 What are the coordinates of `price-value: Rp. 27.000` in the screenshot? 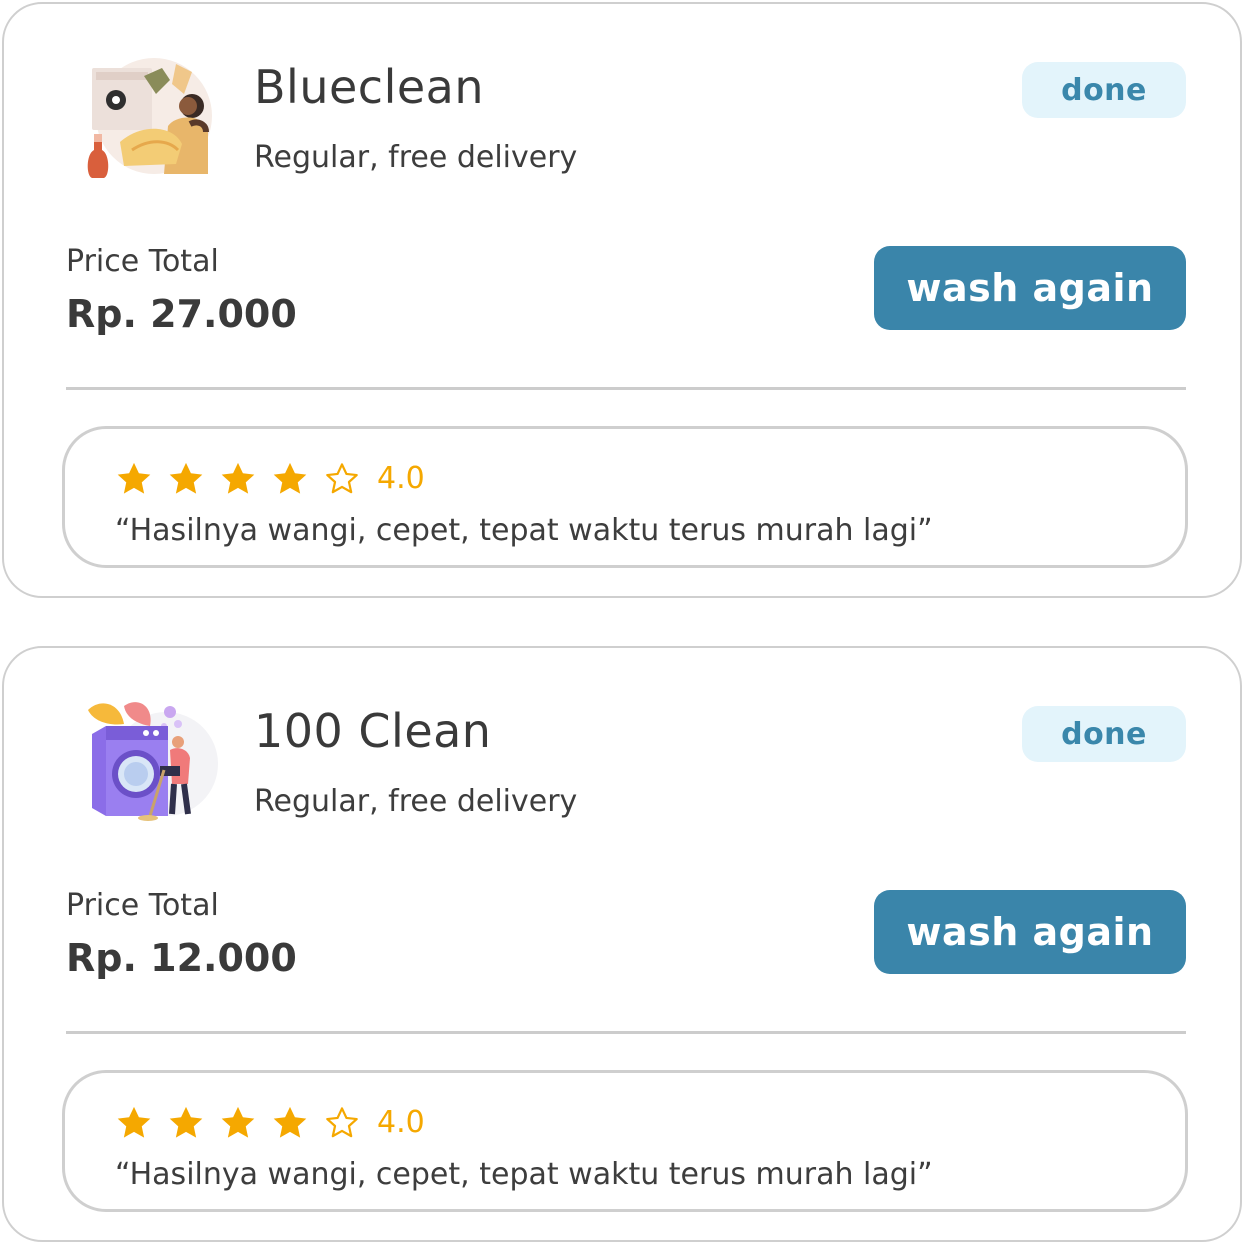 It's located at (181, 314).